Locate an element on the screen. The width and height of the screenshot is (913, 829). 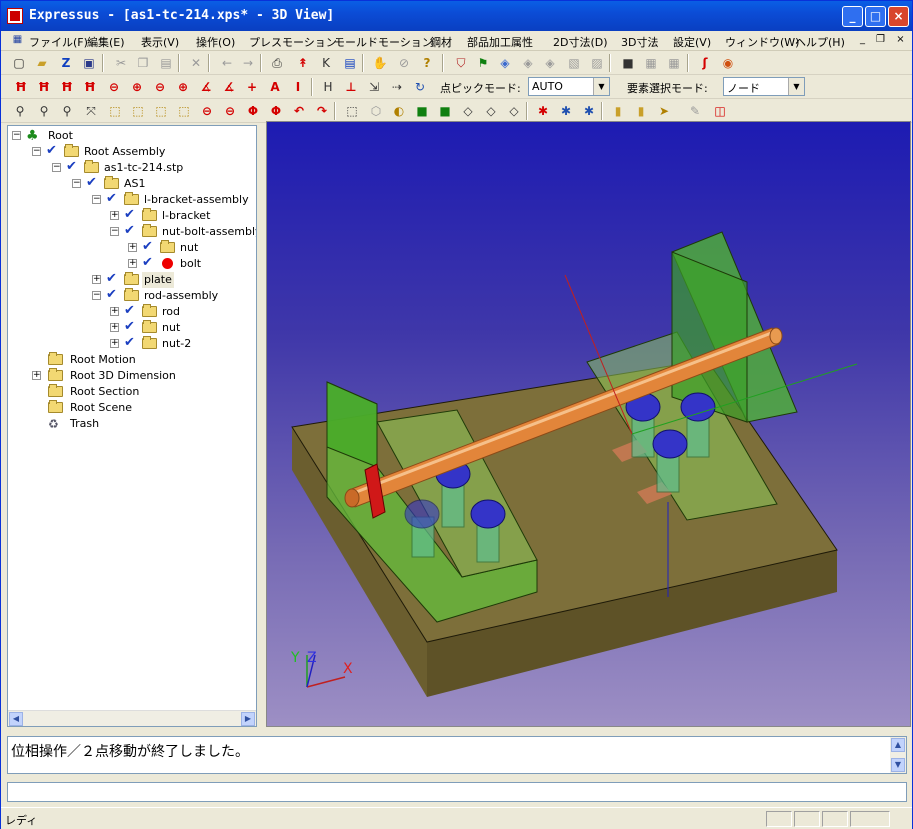
snap-icon: ⇲ is located at coordinates (374, 87).